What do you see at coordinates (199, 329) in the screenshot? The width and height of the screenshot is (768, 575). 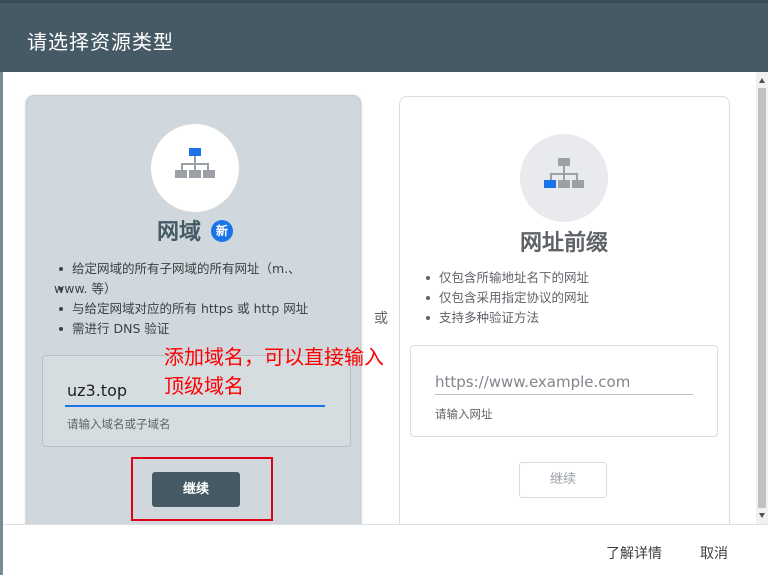 I see `list-item: 需进行 DNS 验证` at bounding box center [199, 329].